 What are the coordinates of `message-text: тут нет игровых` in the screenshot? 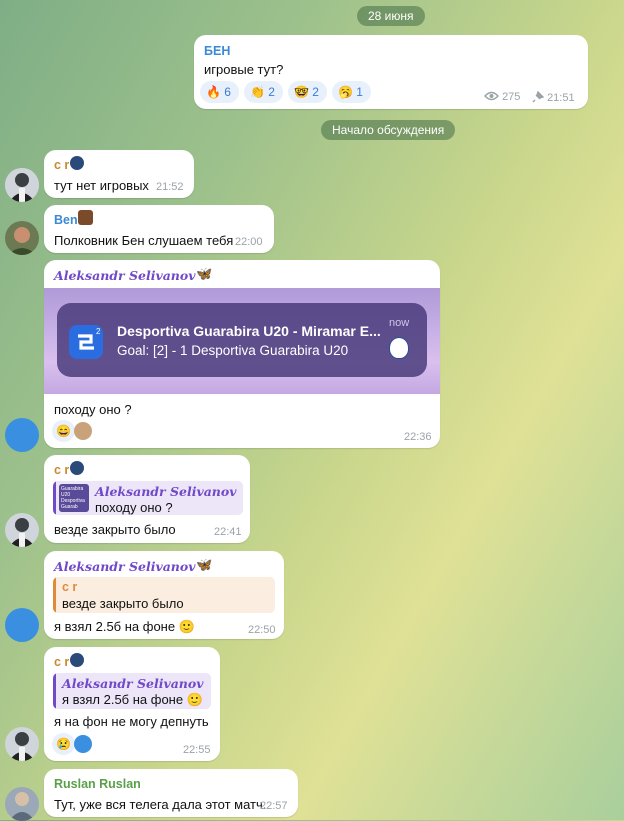 It's located at (101, 185).